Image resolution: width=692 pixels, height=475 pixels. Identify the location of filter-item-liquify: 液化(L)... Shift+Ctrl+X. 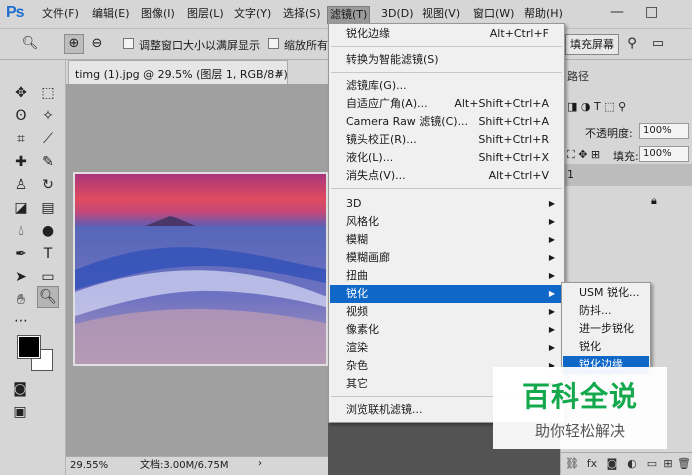
(446, 158).